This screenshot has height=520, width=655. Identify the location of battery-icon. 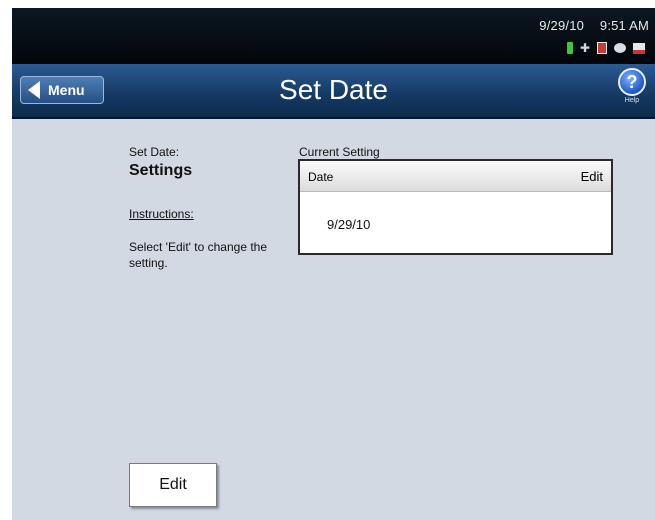
(569, 48).